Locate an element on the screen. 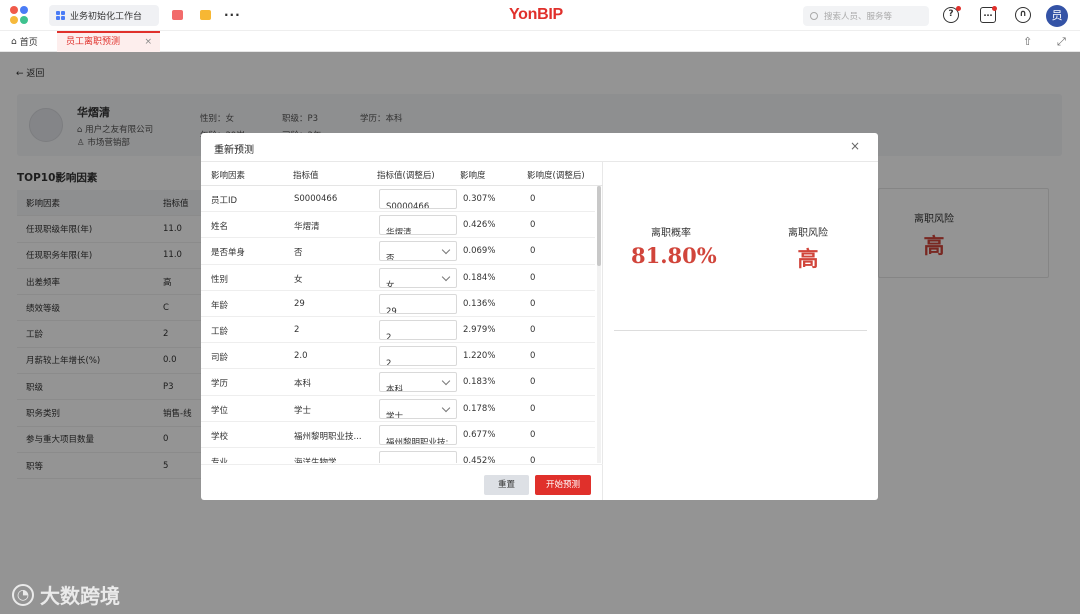 The height and width of the screenshot is (614, 1080). risk-value: 高 is located at coordinates (808, 258).